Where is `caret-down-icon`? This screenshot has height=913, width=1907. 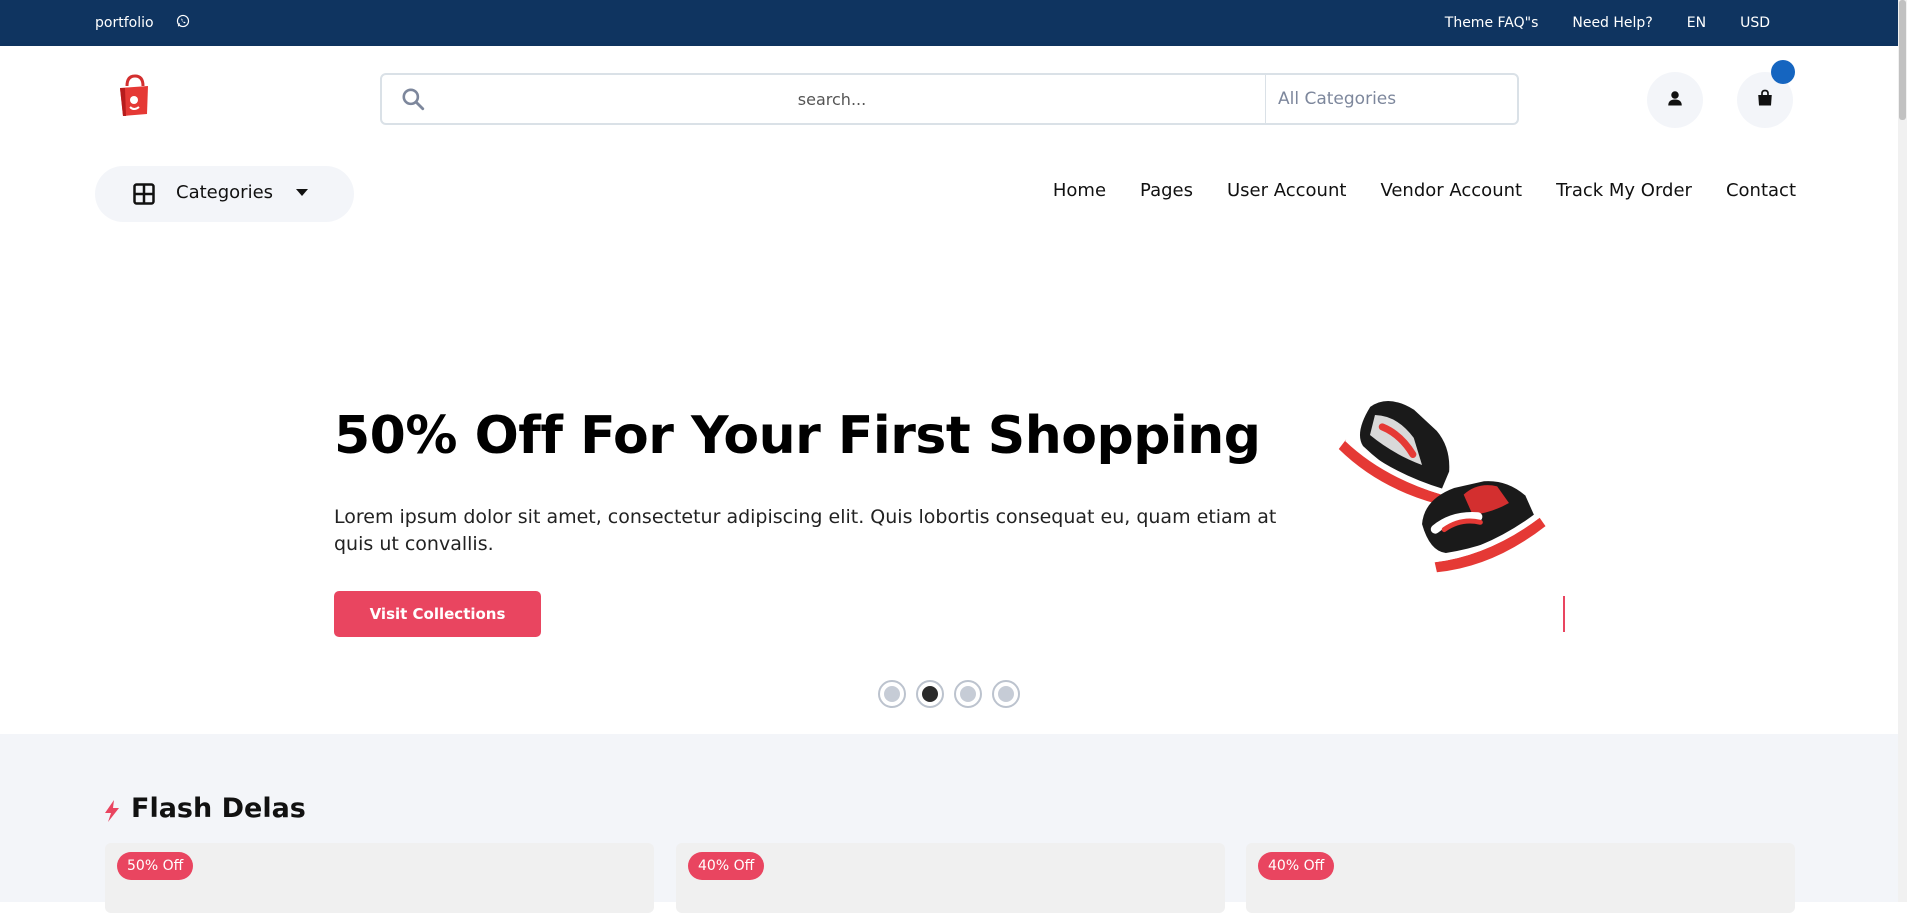 caret-down-icon is located at coordinates (302, 192).